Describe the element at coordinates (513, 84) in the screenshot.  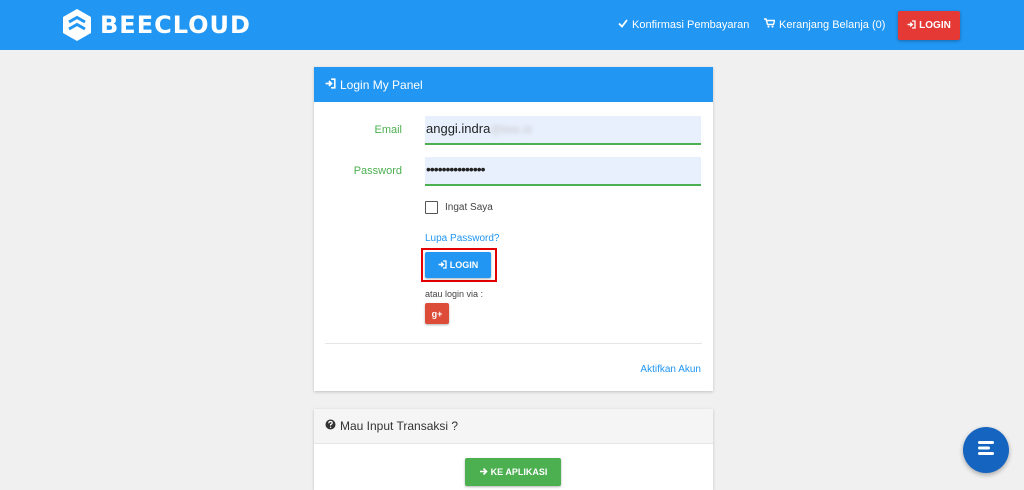
I see `login-panel-header: Login My Panel` at that location.